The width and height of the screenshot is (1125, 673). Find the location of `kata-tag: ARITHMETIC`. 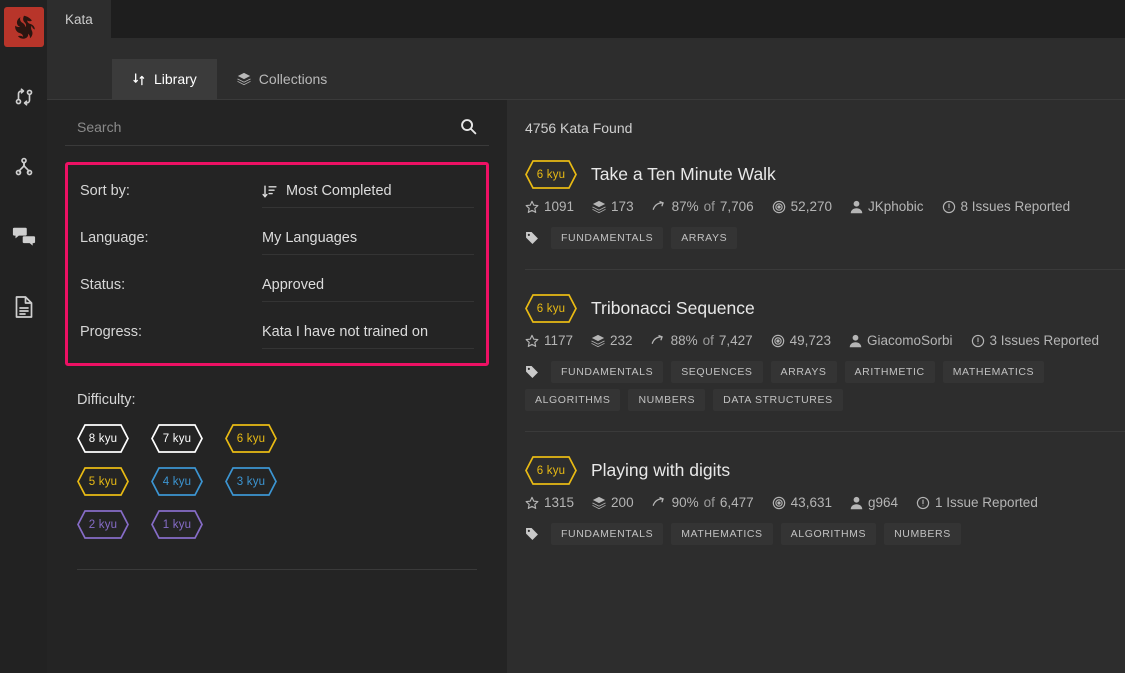

kata-tag: ARITHMETIC is located at coordinates (889, 372).